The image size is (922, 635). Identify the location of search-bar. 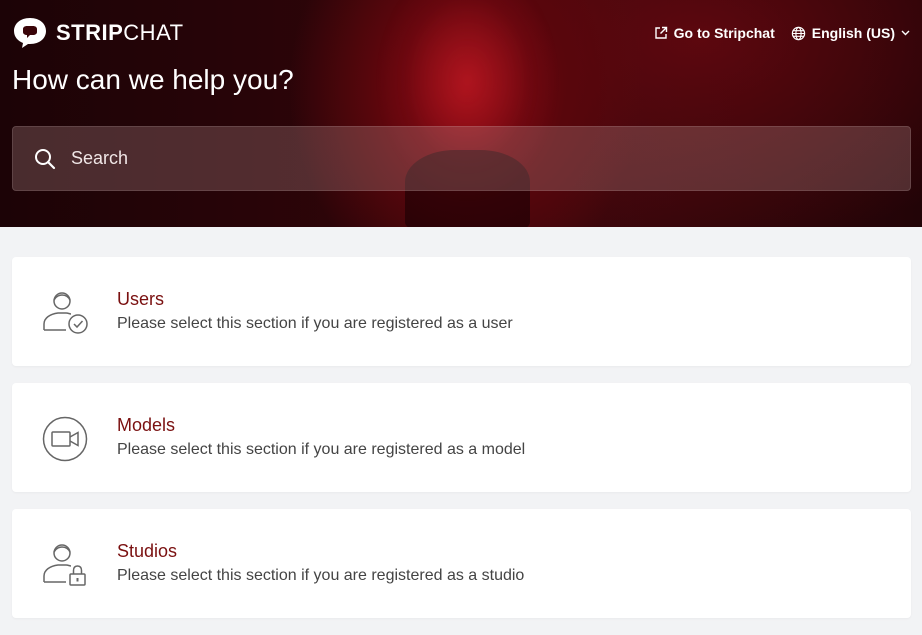
(461, 158).